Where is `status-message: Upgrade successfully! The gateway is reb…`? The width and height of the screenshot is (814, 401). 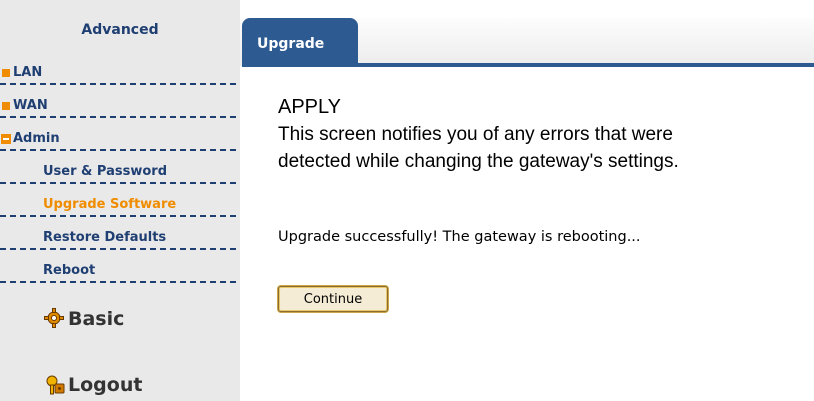 status-message: Upgrade successfully! The gateway is reb… is located at coordinates (459, 237).